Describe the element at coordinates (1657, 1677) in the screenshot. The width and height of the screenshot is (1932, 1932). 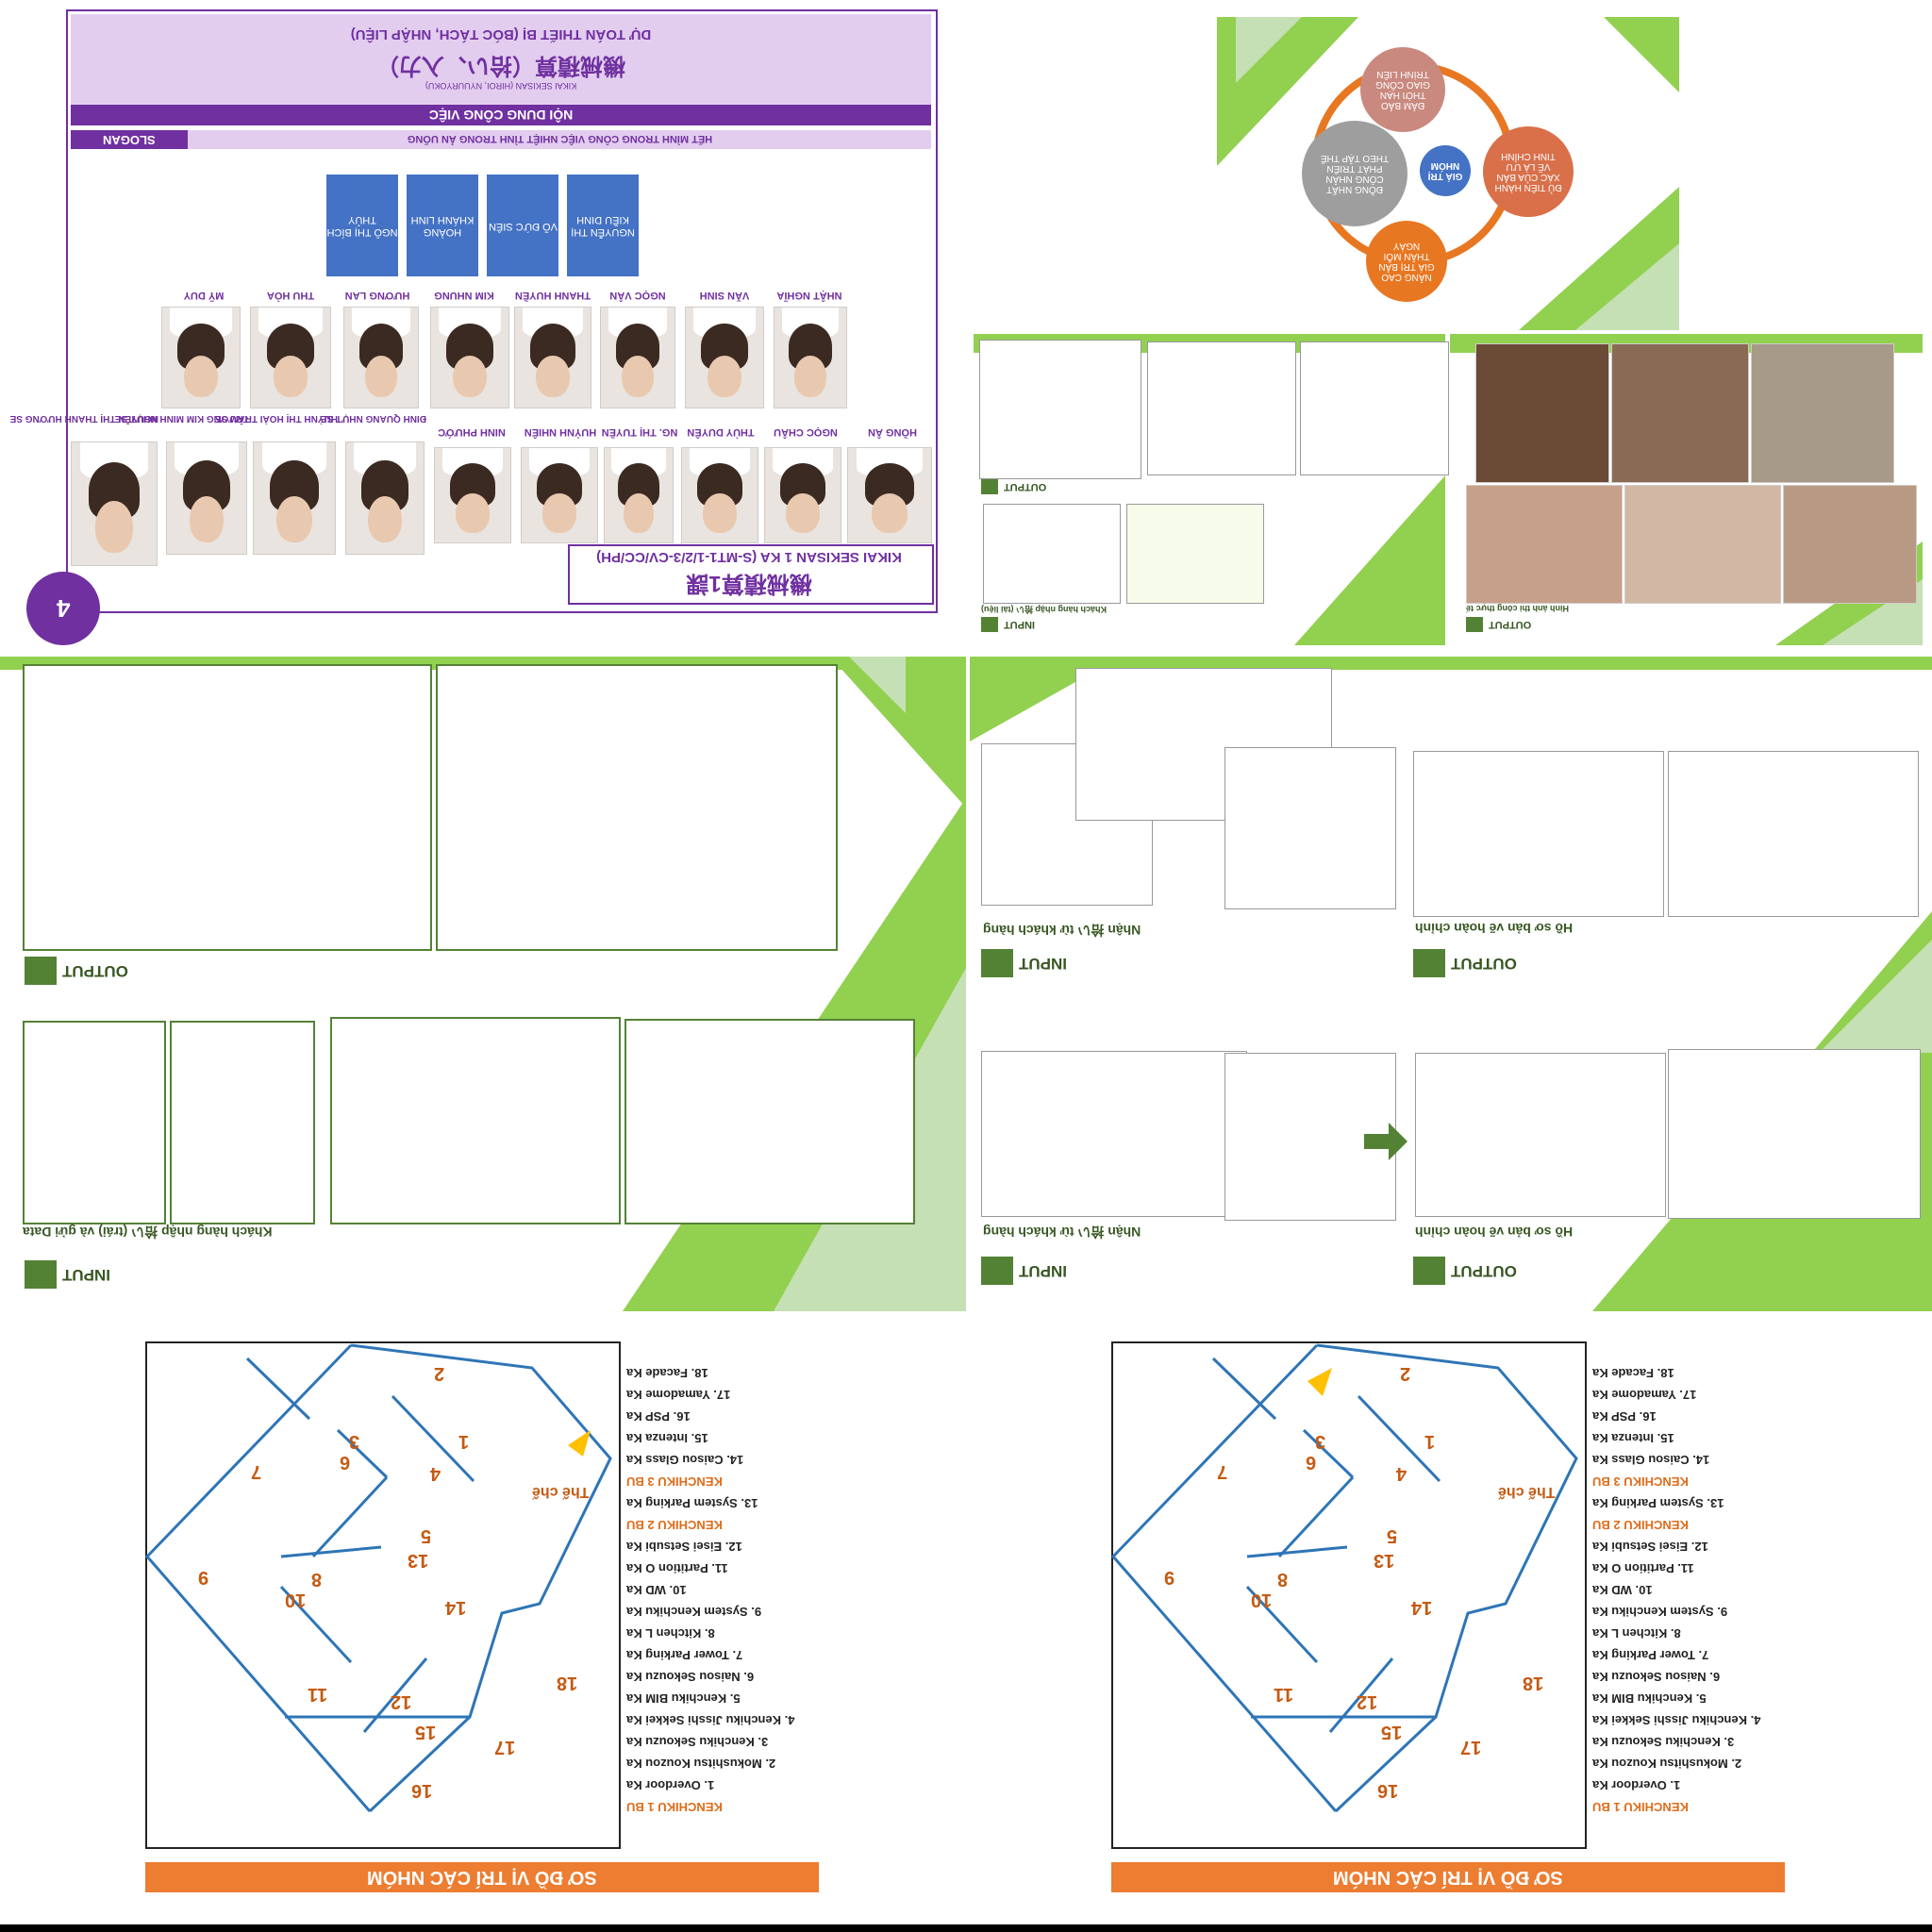
I see `legend-item: 6. Naisou Sekouzu Ka` at that location.